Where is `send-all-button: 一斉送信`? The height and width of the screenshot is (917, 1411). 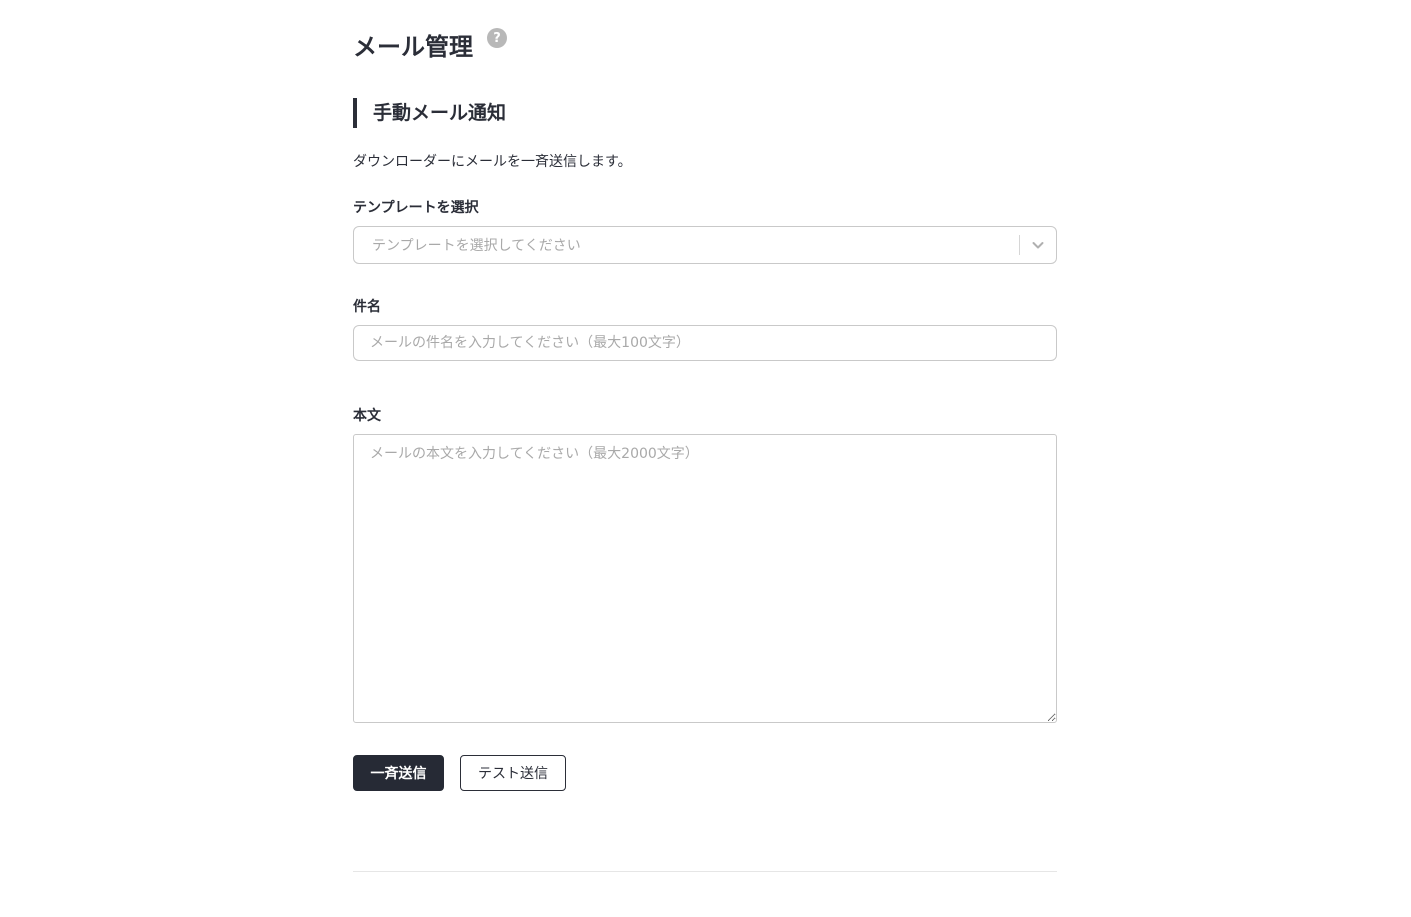
send-all-button: 一斉送信 is located at coordinates (398, 773).